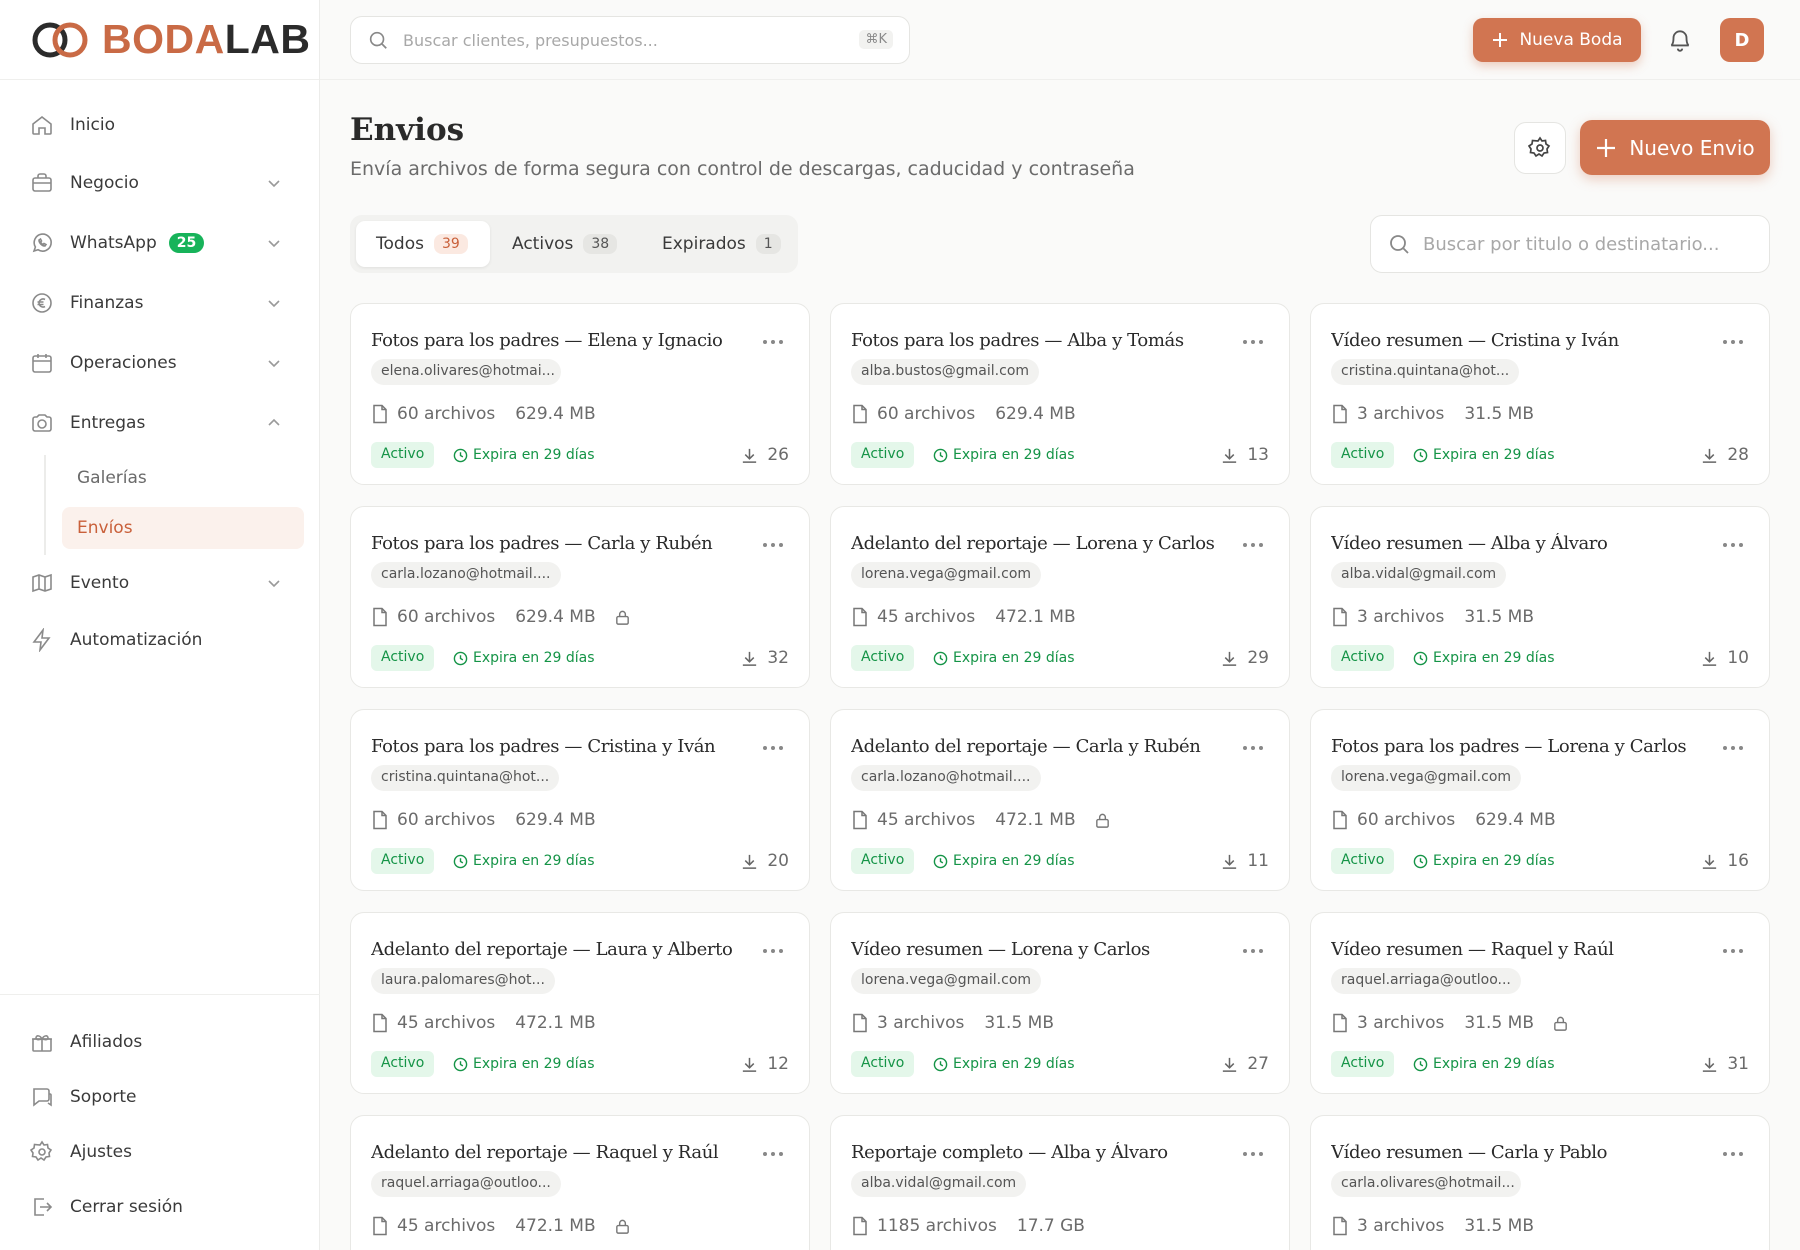 The width and height of the screenshot is (1800, 1250). Describe the element at coordinates (1399, 244) in the screenshot. I see `search-icon` at that location.